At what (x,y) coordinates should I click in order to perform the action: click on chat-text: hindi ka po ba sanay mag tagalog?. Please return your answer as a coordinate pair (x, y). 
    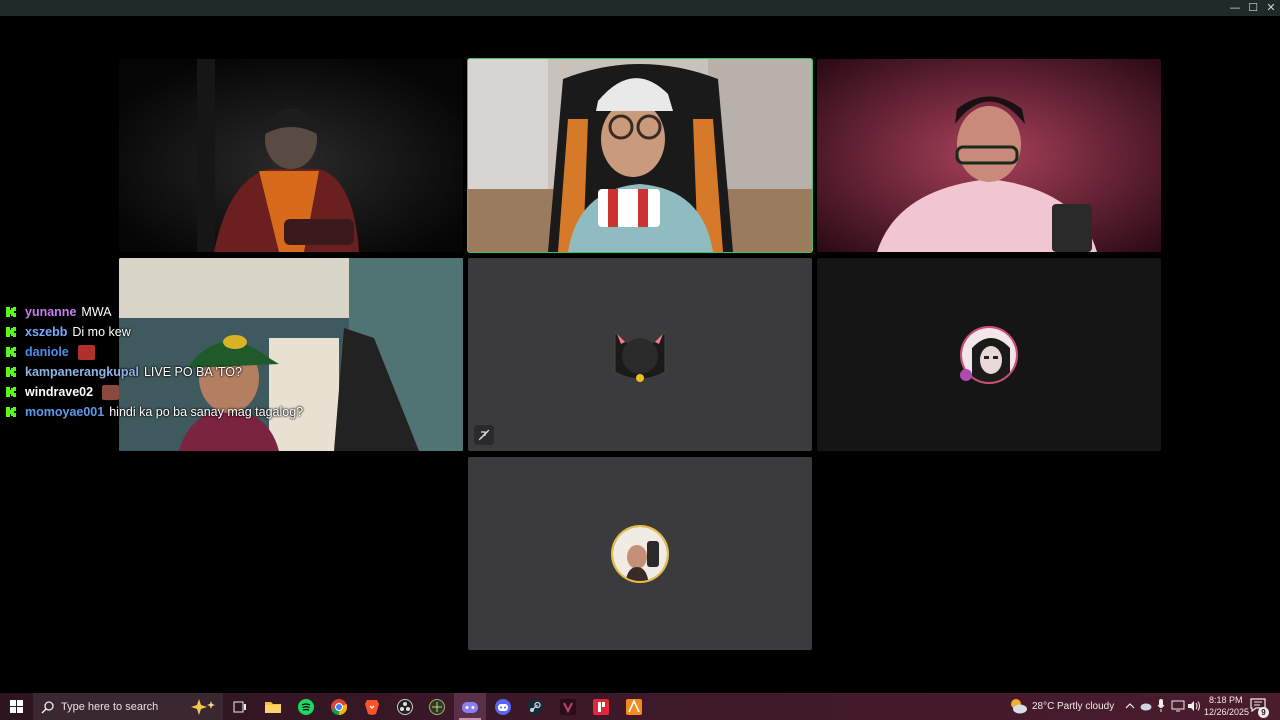
    Looking at the image, I should click on (206, 412).